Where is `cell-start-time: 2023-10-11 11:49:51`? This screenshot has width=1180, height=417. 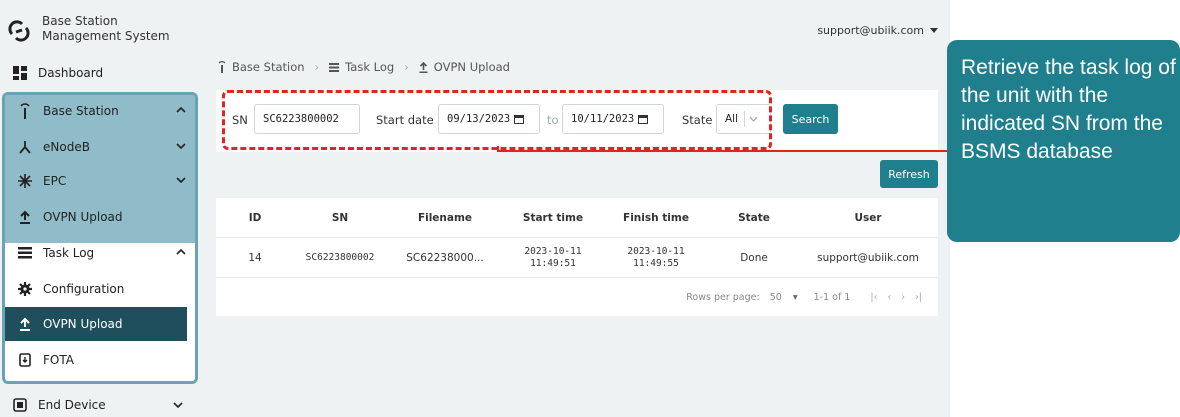 cell-start-time: 2023-10-11 11:49:51 is located at coordinates (553, 258).